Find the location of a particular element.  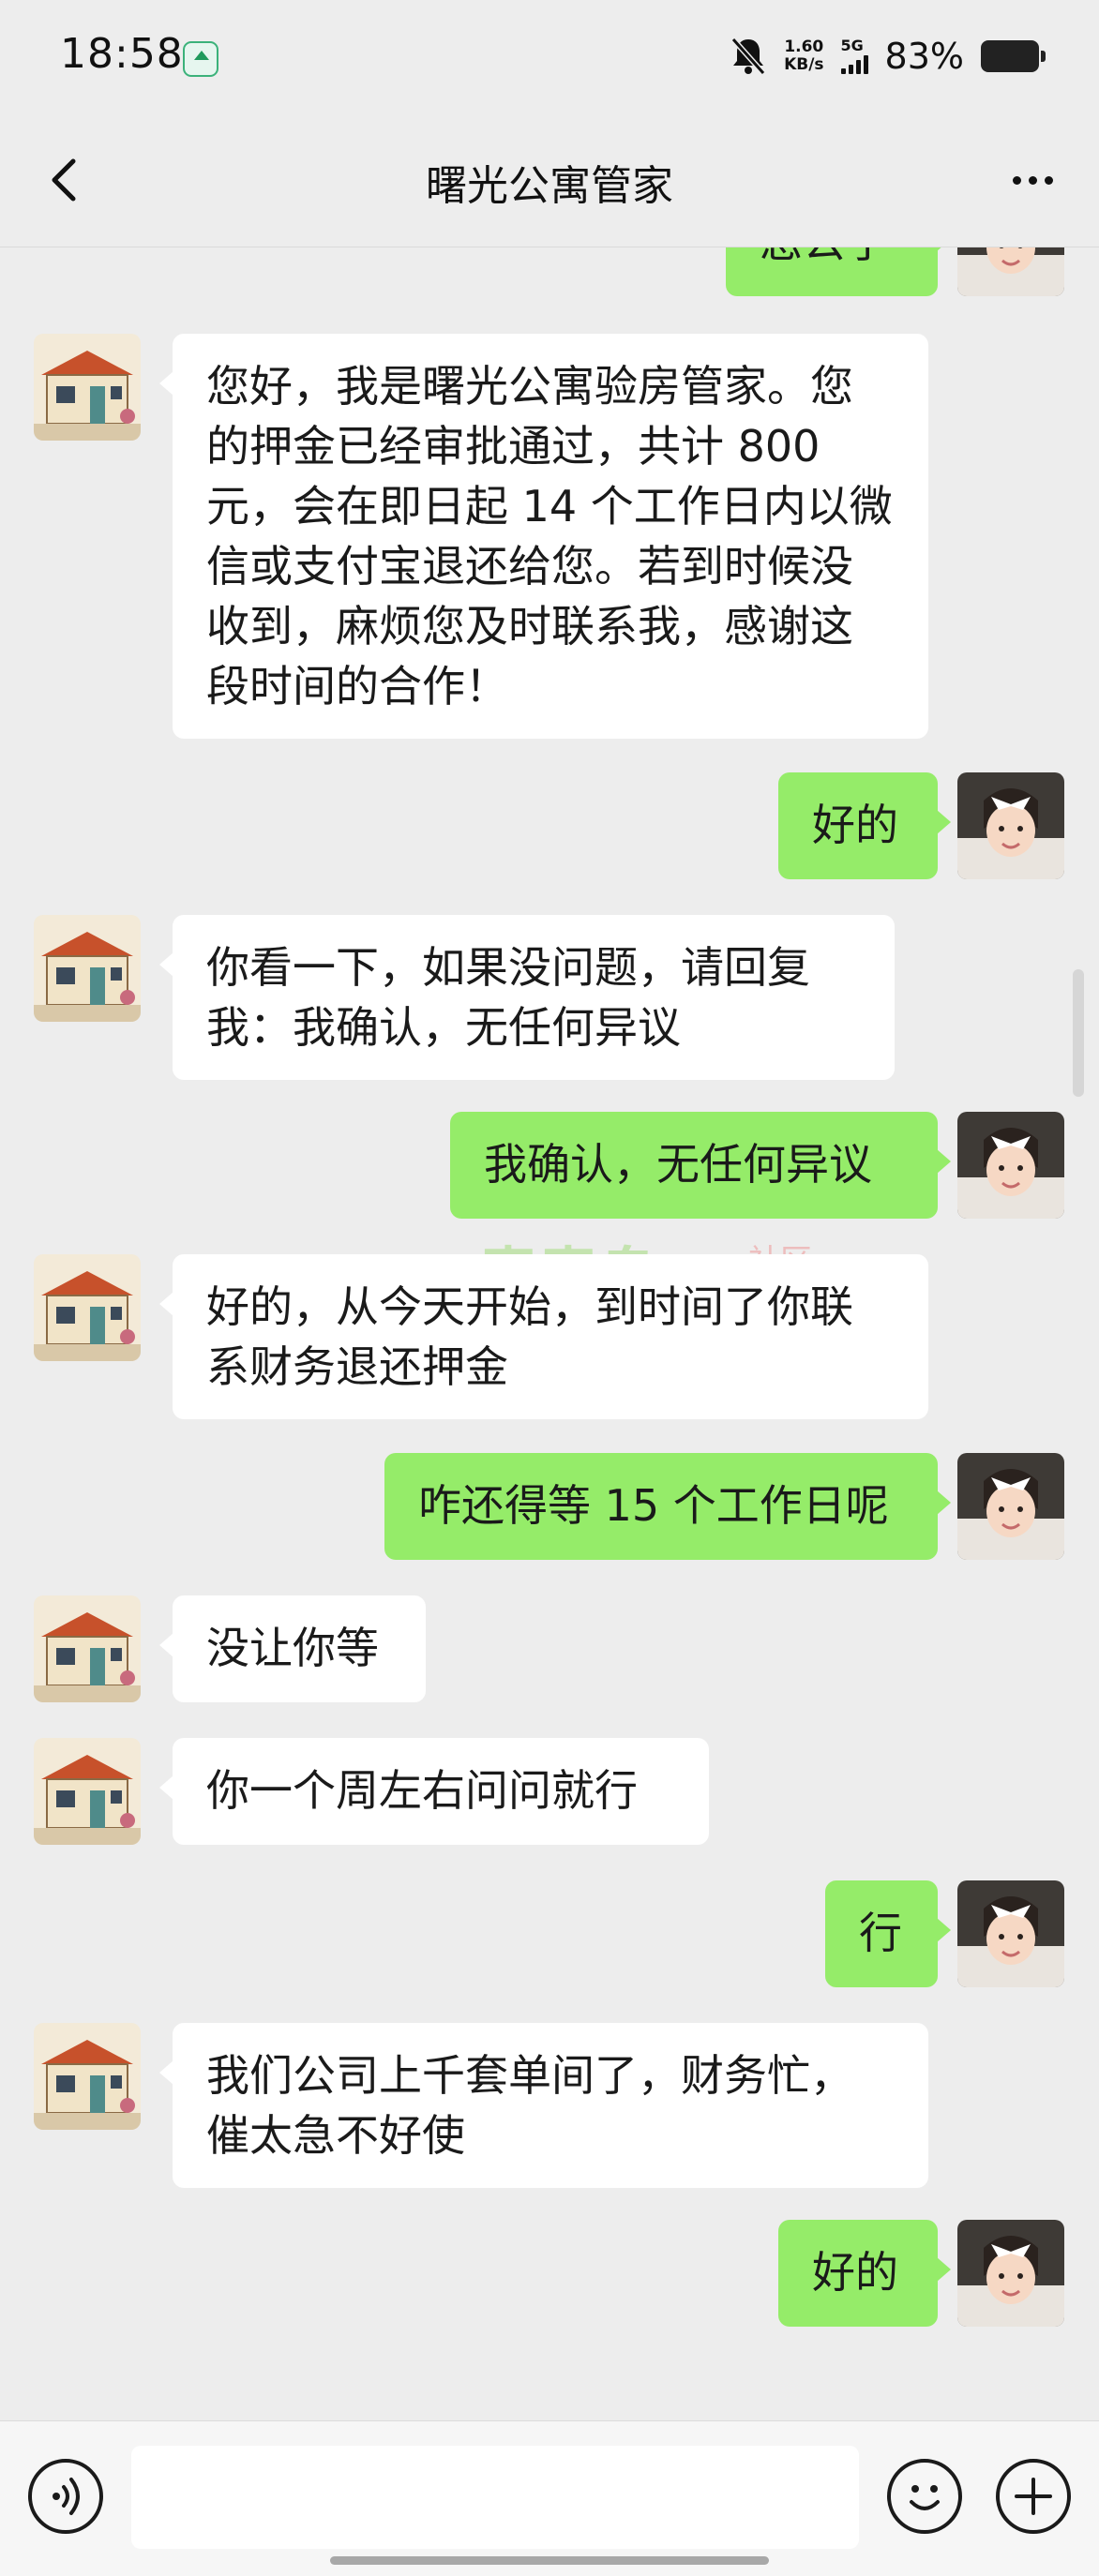

chat-header: 曙光公寓管家 is located at coordinates (549, 180).